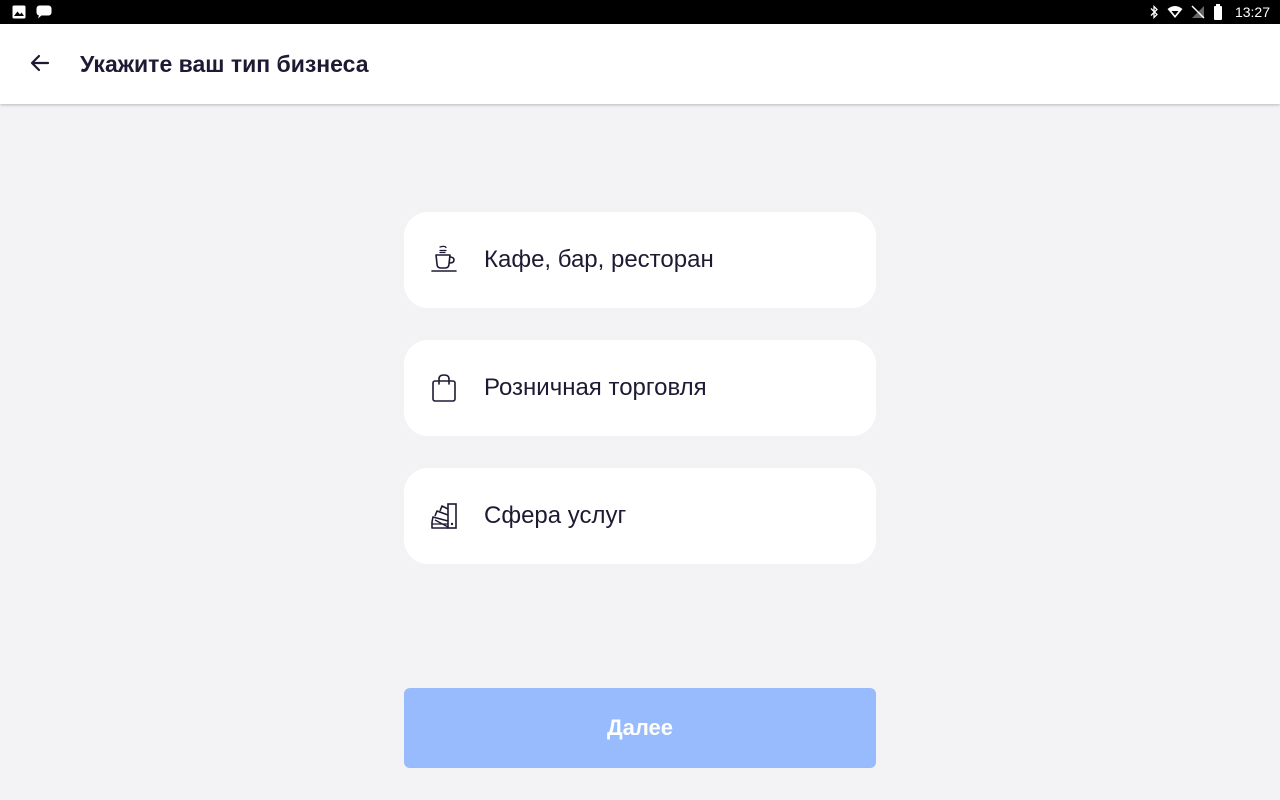 This screenshot has width=1280, height=800. I want to click on option-label: Сфера услуг, so click(555, 515).